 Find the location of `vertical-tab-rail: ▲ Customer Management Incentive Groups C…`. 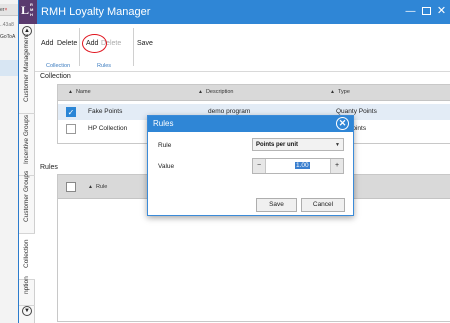

vertical-tab-rail: ▲ Customer Management Incentive Groups C… is located at coordinates (27, 173).